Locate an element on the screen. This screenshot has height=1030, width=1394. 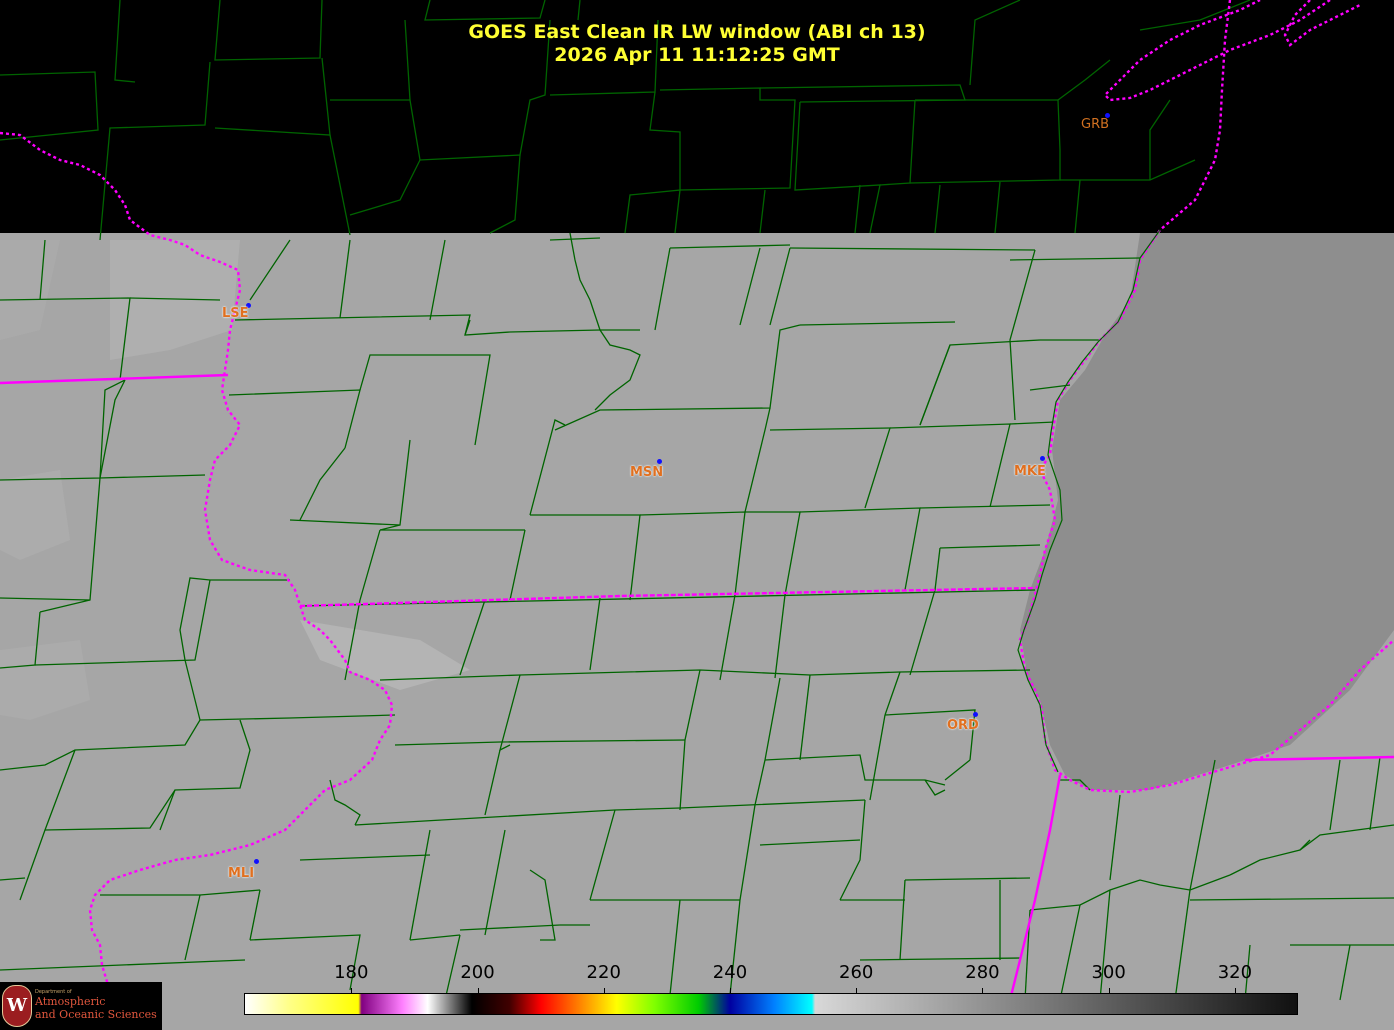
temperature-colorbar is located at coordinates (771, 1004).